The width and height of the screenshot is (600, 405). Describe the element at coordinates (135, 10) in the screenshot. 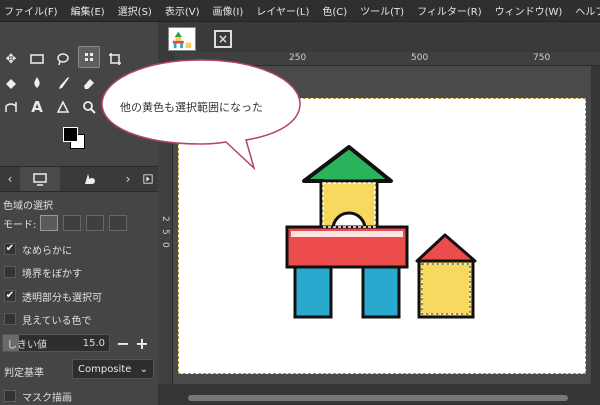

I see `menu-item-2: 選択(S)` at that location.